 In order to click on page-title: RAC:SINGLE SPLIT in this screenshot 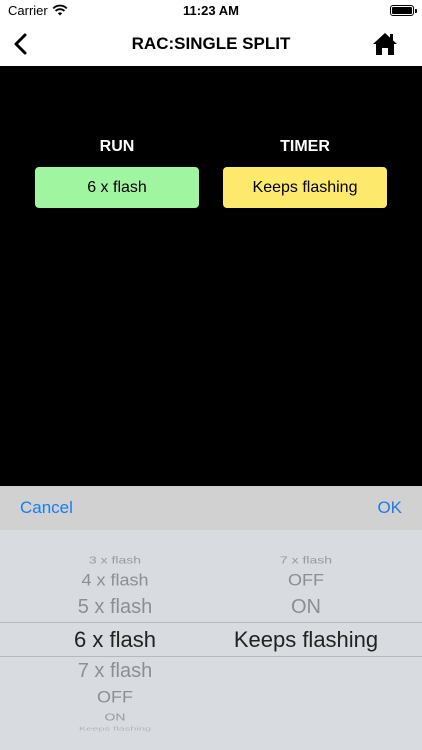, I will do `click(211, 43)`.